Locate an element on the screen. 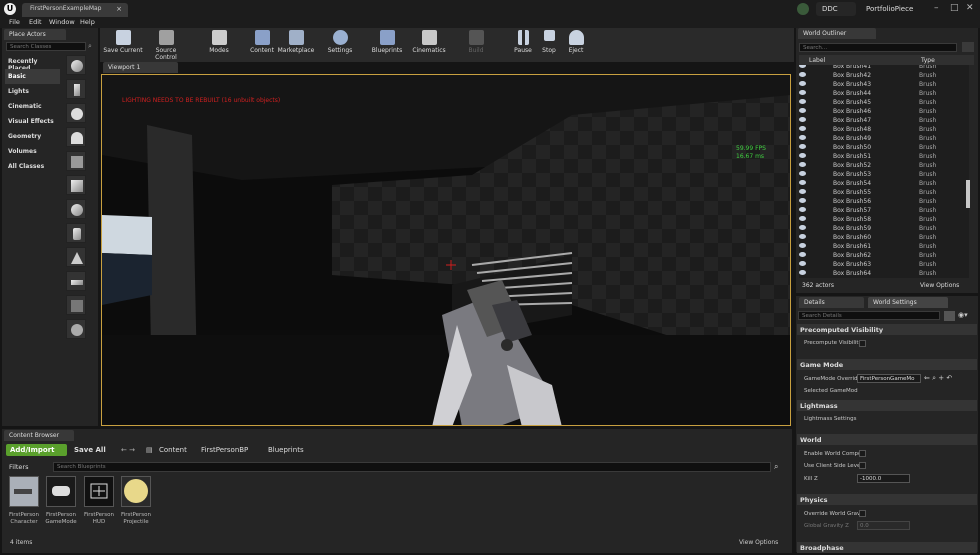  cinematics-button: Cinematics is located at coordinates (429, 45).